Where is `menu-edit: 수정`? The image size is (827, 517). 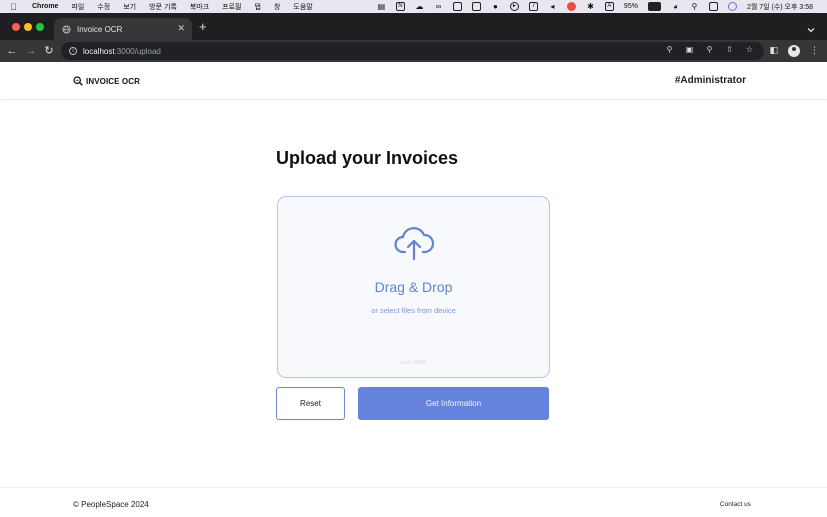
menu-edit: 수정 is located at coordinates (103, 7).